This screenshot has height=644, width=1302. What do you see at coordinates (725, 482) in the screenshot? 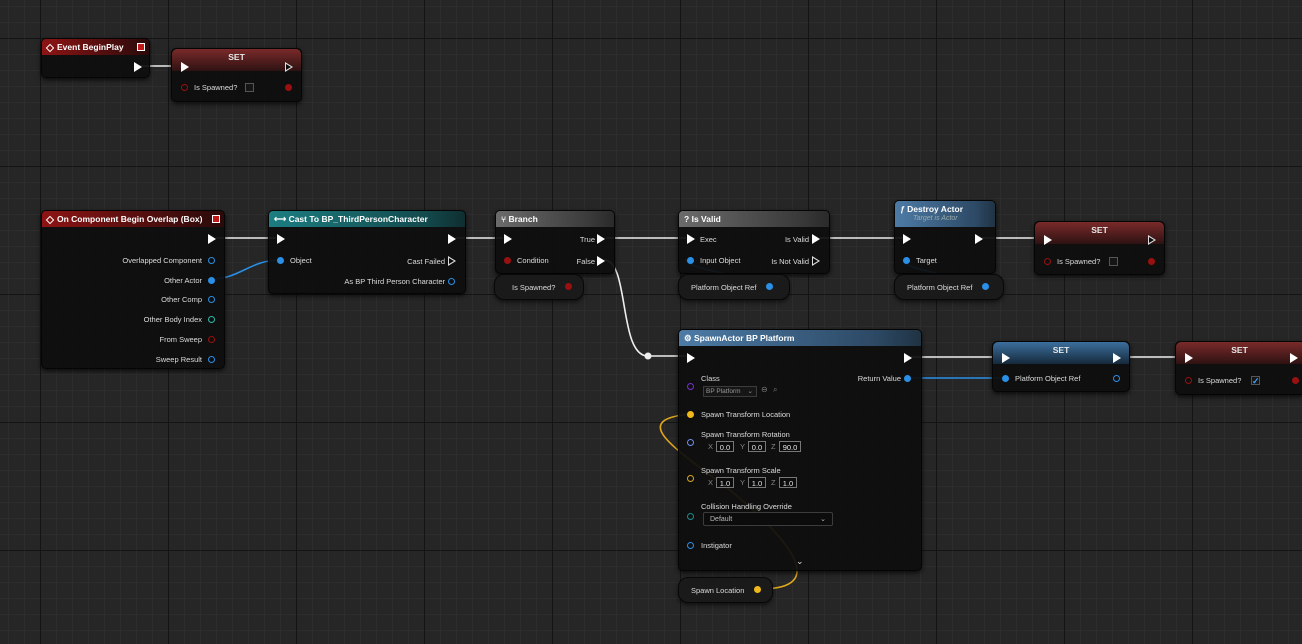
I see `scale-x-input: 1.0` at bounding box center [725, 482].